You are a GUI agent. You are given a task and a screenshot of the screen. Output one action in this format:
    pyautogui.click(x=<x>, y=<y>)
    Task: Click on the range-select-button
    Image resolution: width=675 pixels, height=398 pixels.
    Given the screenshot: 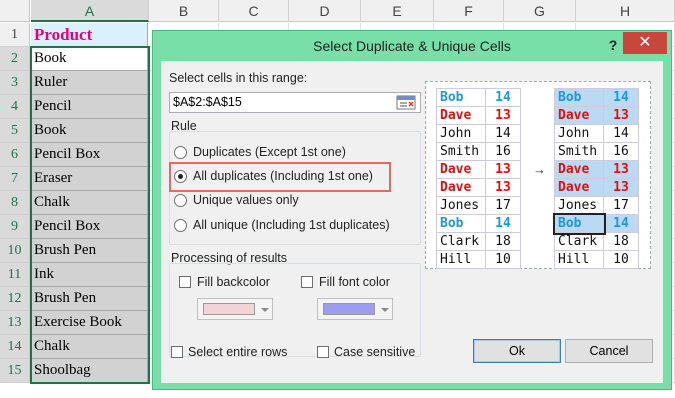 What is the action you would take?
    pyautogui.click(x=406, y=102)
    